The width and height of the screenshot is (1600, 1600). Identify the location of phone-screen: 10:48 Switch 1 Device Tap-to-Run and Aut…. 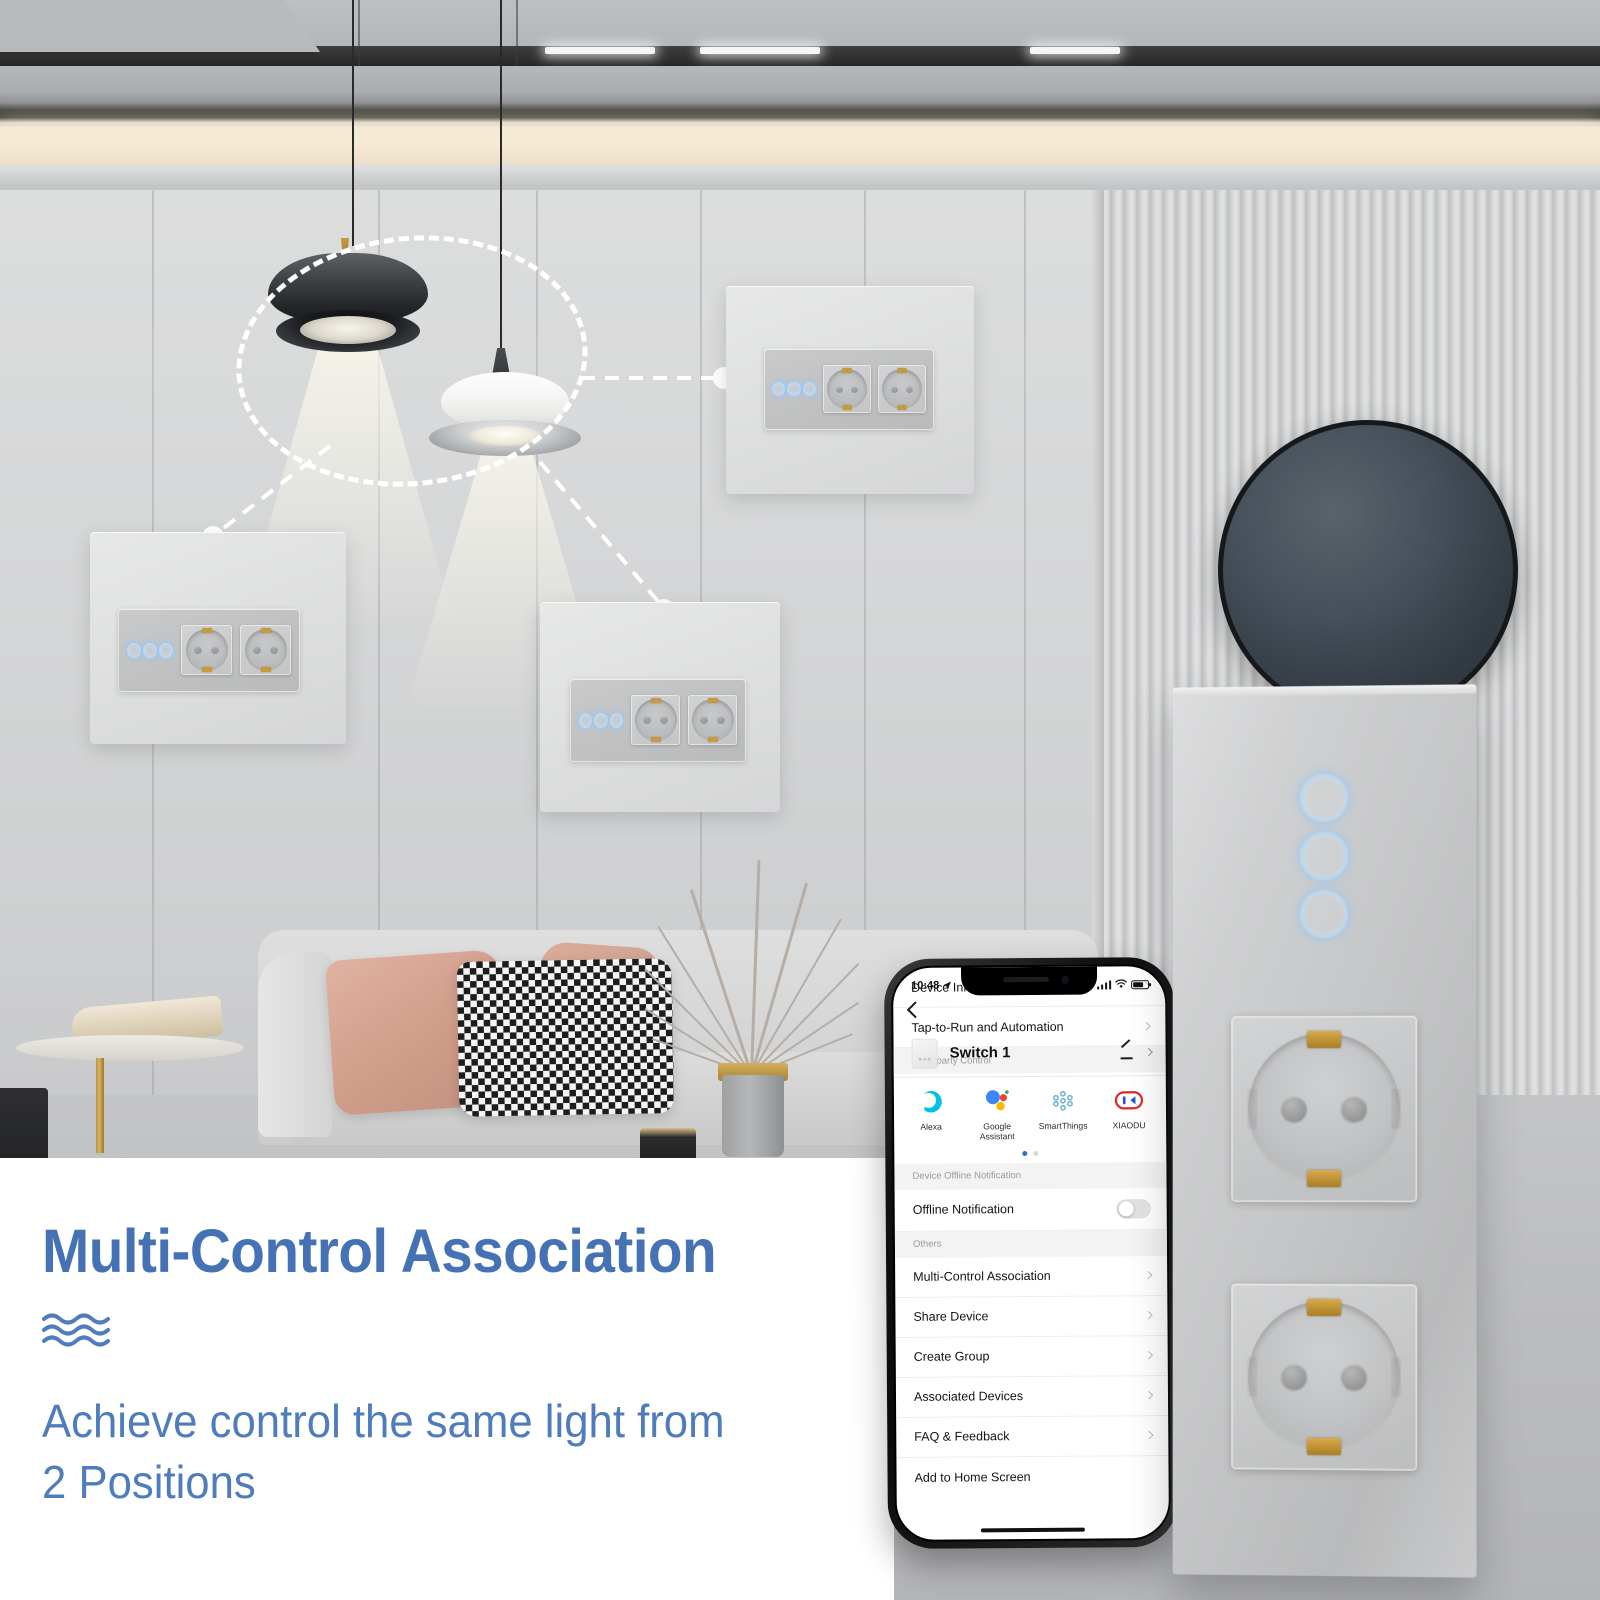
(1031, 1253).